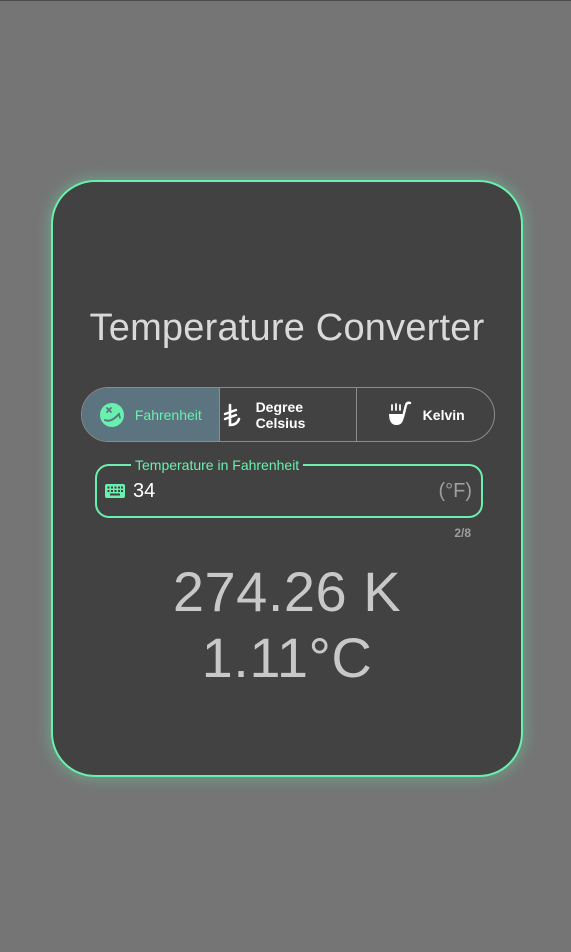 The width and height of the screenshot is (571, 952). Describe the element at coordinates (455, 491) in the screenshot. I see `unit-suffix: (°F)` at that location.